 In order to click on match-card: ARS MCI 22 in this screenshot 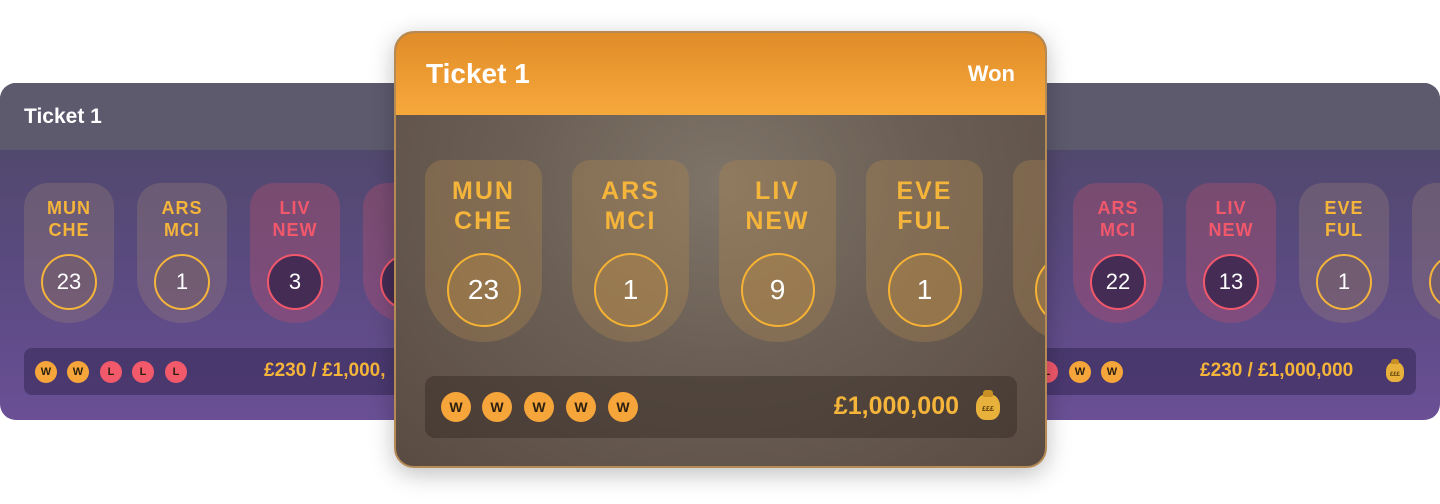, I will do `click(1118, 253)`.